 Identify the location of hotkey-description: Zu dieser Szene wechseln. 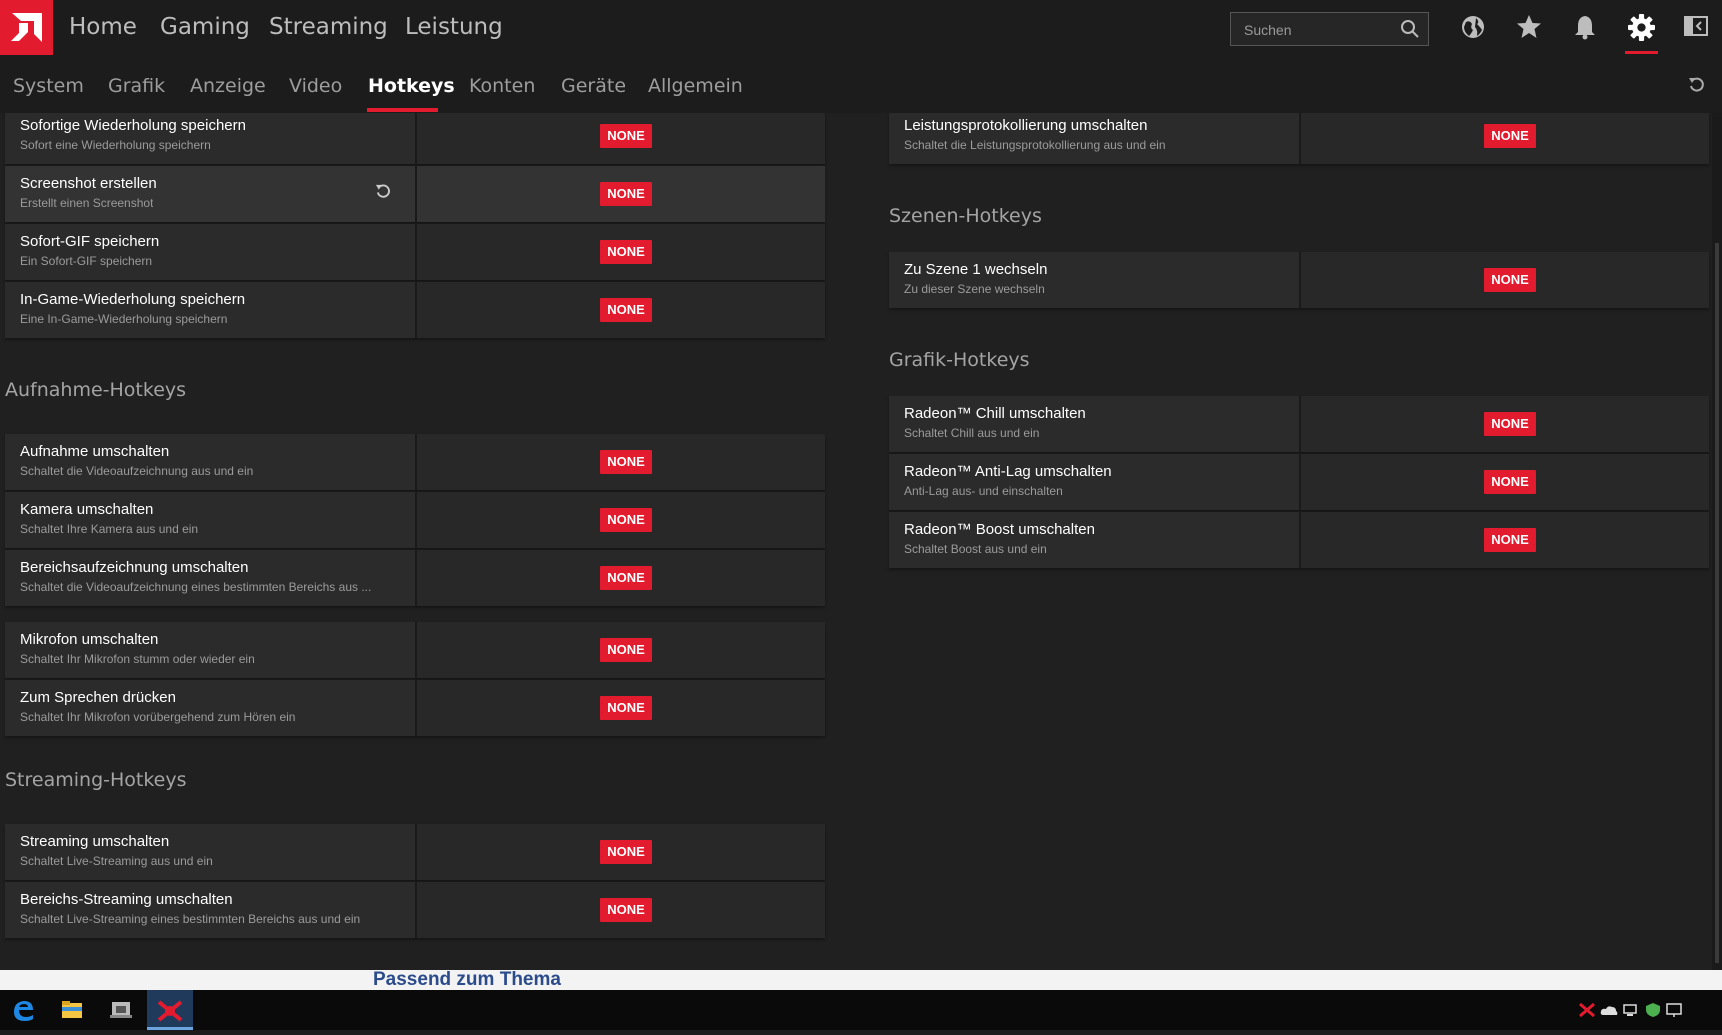
(974, 289).